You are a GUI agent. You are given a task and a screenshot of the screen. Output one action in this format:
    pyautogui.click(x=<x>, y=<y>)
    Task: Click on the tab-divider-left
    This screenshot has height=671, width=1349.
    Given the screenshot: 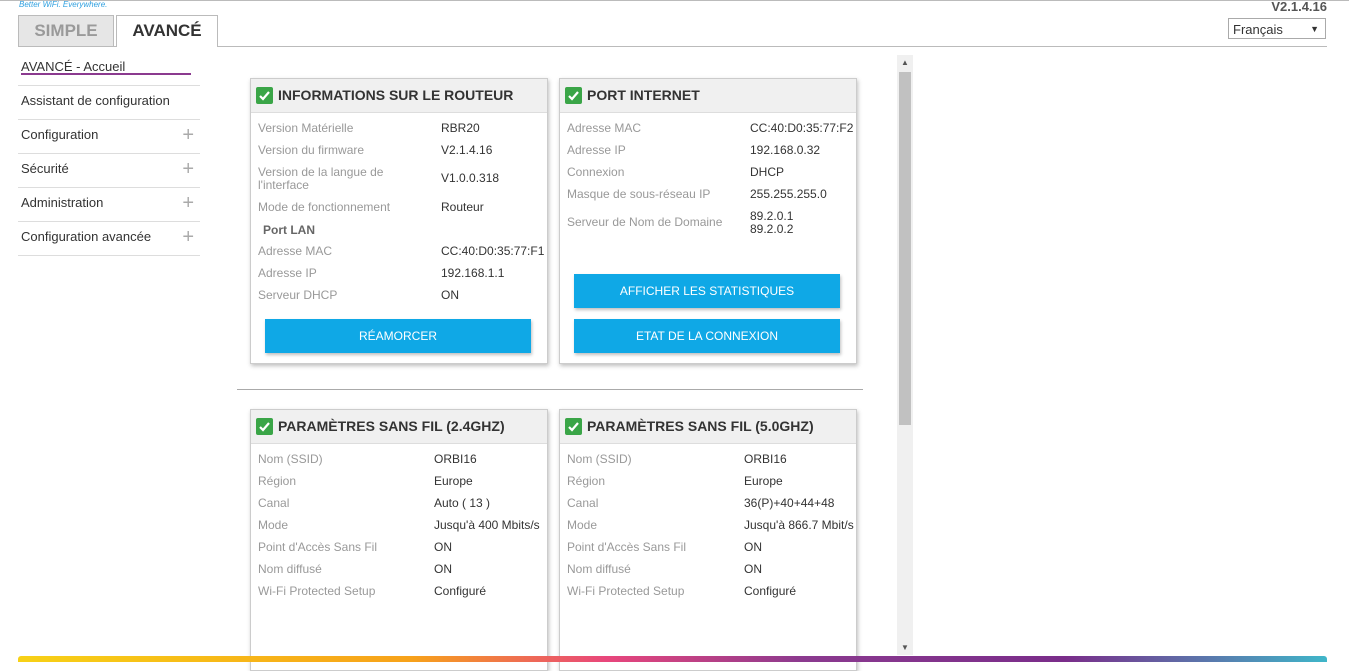 What is the action you would take?
    pyautogui.click(x=67, y=46)
    